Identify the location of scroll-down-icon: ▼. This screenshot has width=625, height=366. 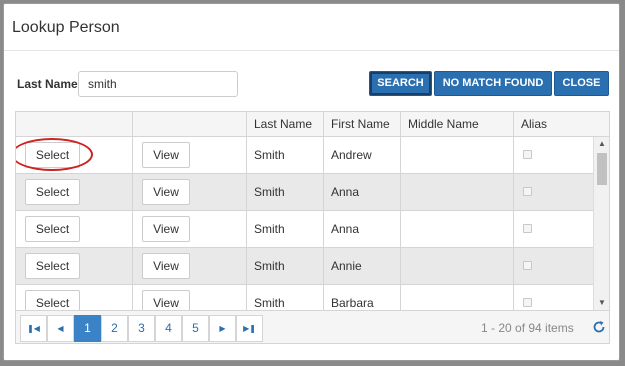
(602, 303).